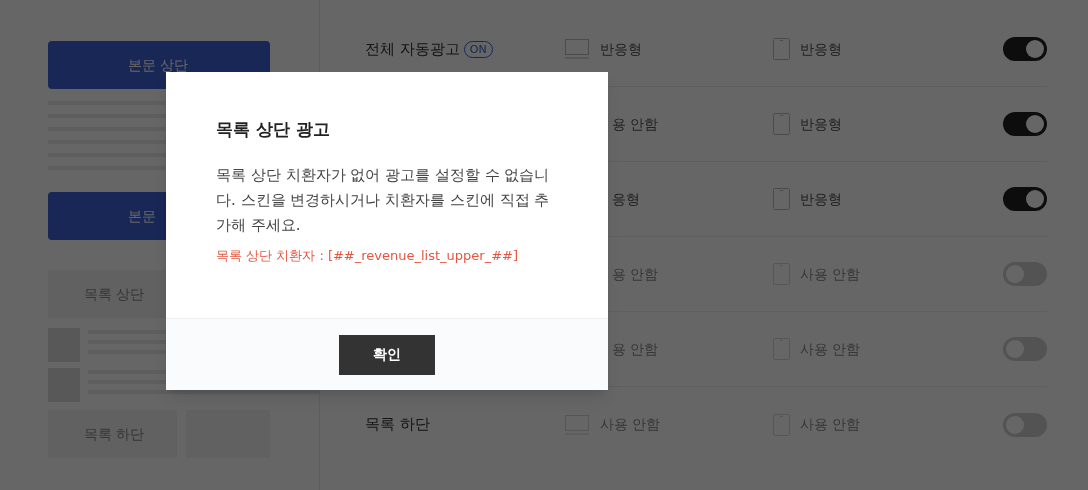  I want to click on pc-setting: 반응형, so click(621, 49).